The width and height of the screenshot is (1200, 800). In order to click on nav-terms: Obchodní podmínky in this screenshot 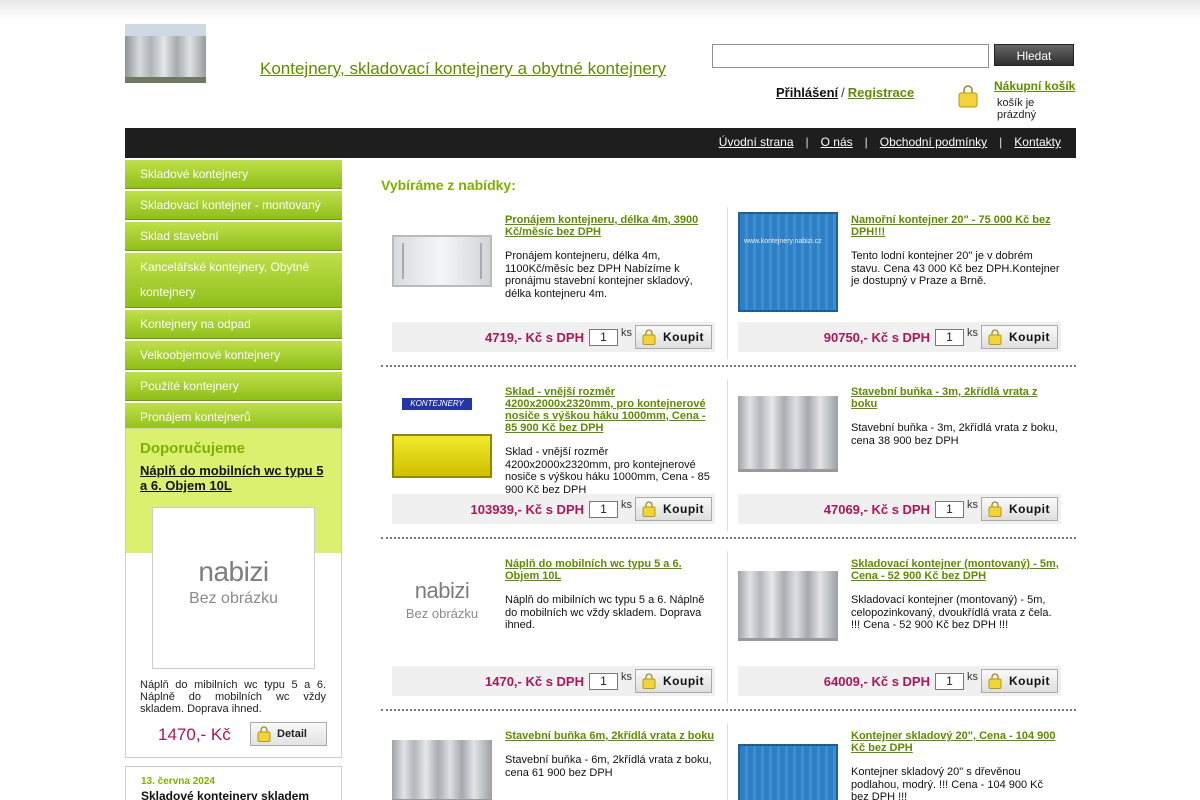, I will do `click(933, 142)`.